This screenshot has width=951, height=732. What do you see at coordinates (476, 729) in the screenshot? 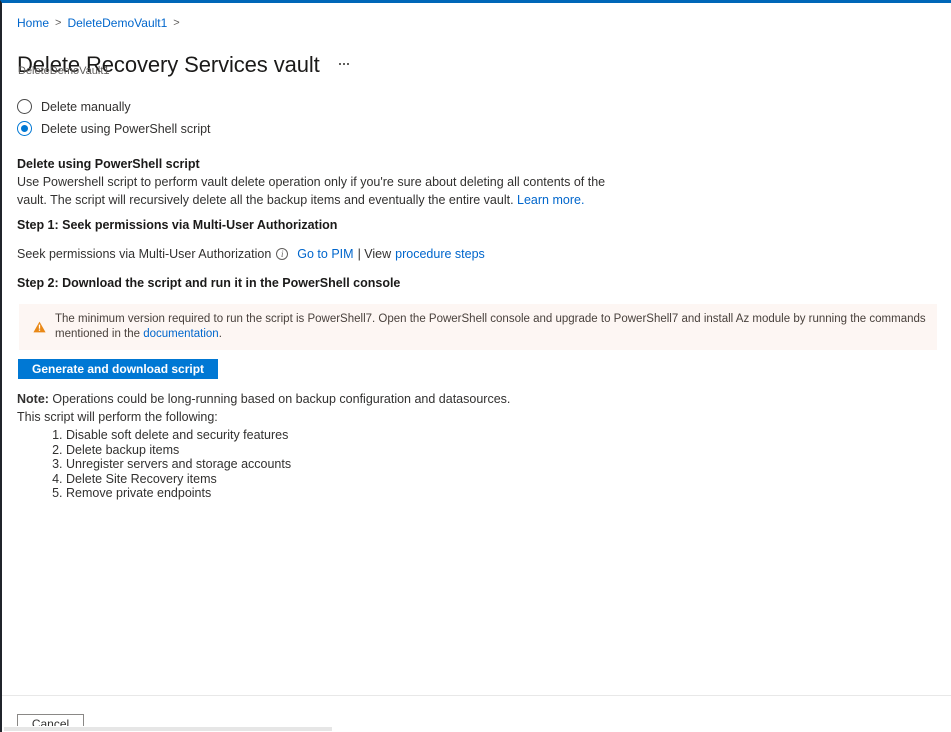
I see `horizontal-scrollbar` at bounding box center [476, 729].